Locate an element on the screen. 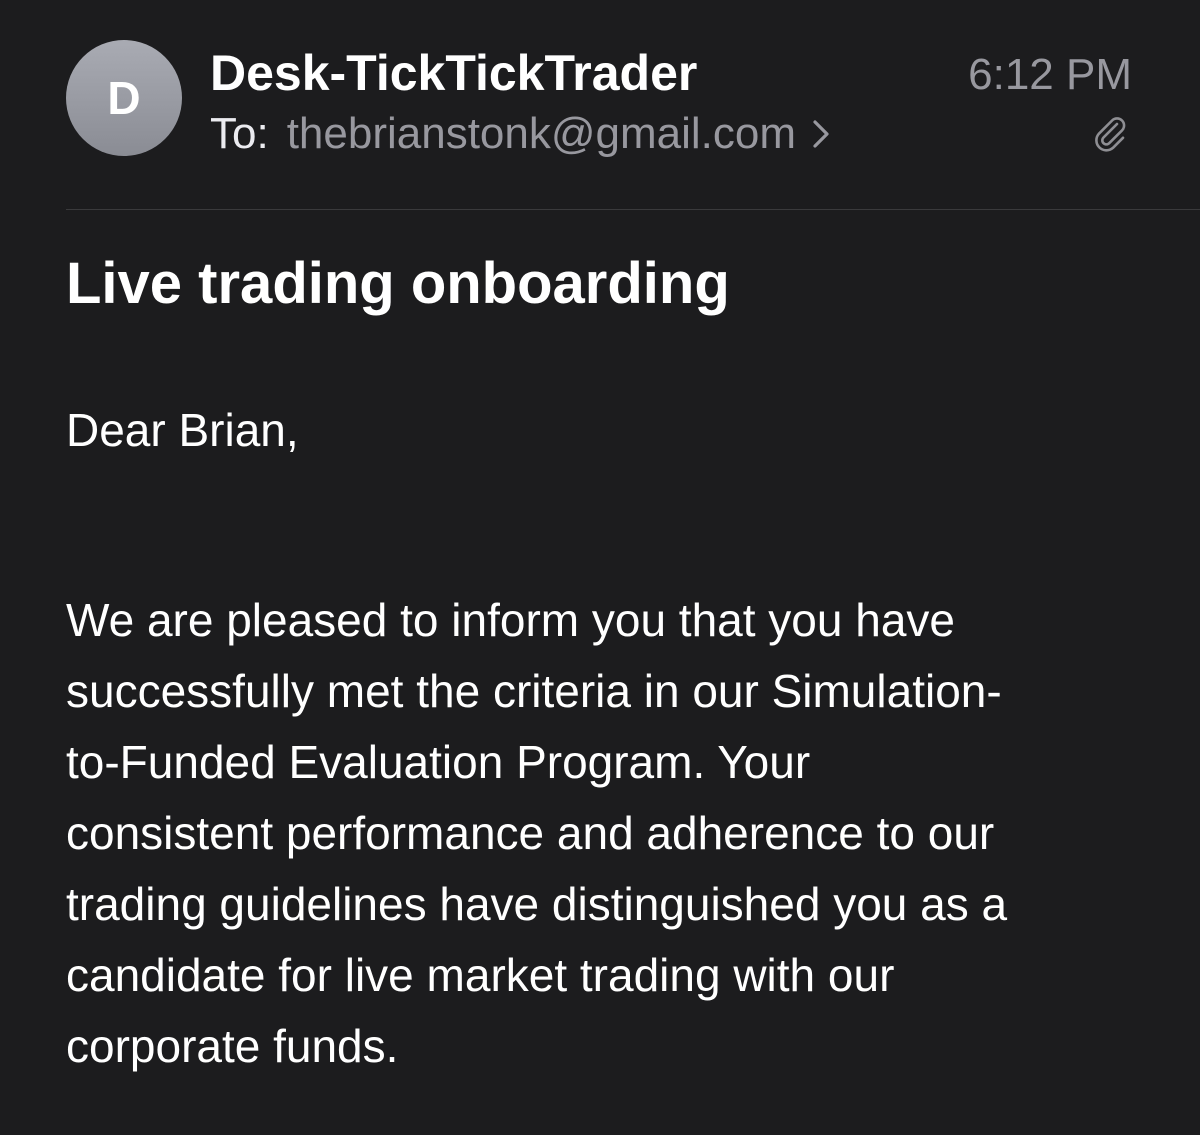 This screenshot has height=1135, width=1200. header-divider is located at coordinates (633, 209).